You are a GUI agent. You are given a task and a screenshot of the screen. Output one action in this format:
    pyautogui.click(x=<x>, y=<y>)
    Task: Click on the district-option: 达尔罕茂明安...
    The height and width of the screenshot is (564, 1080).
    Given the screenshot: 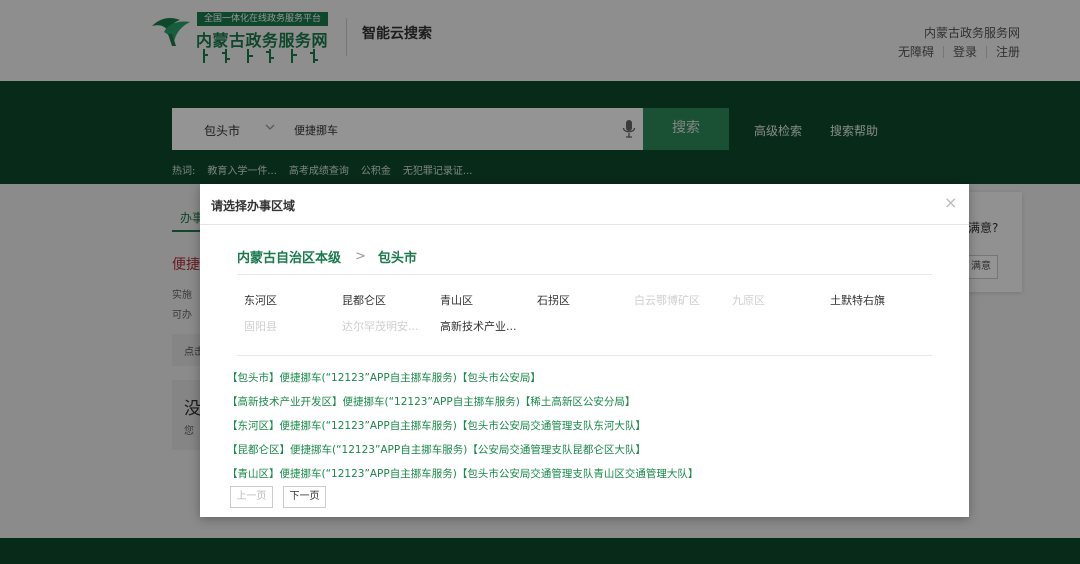 What is the action you would take?
    pyautogui.click(x=380, y=326)
    